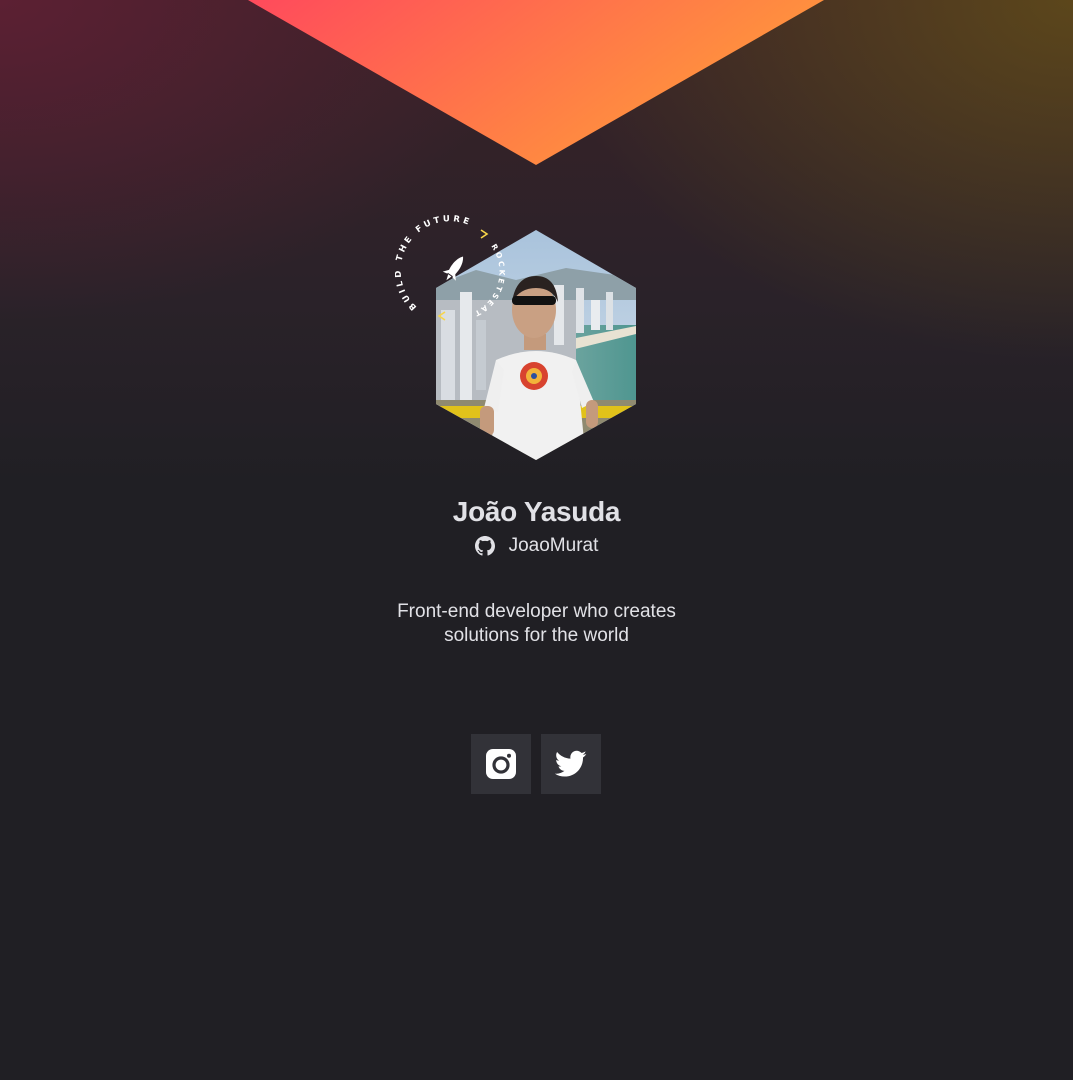 The height and width of the screenshot is (1080, 1073). I want to click on rocketseat-badge: BUILD THE FUTURE ROCKETSEAT, so click(450, 267).